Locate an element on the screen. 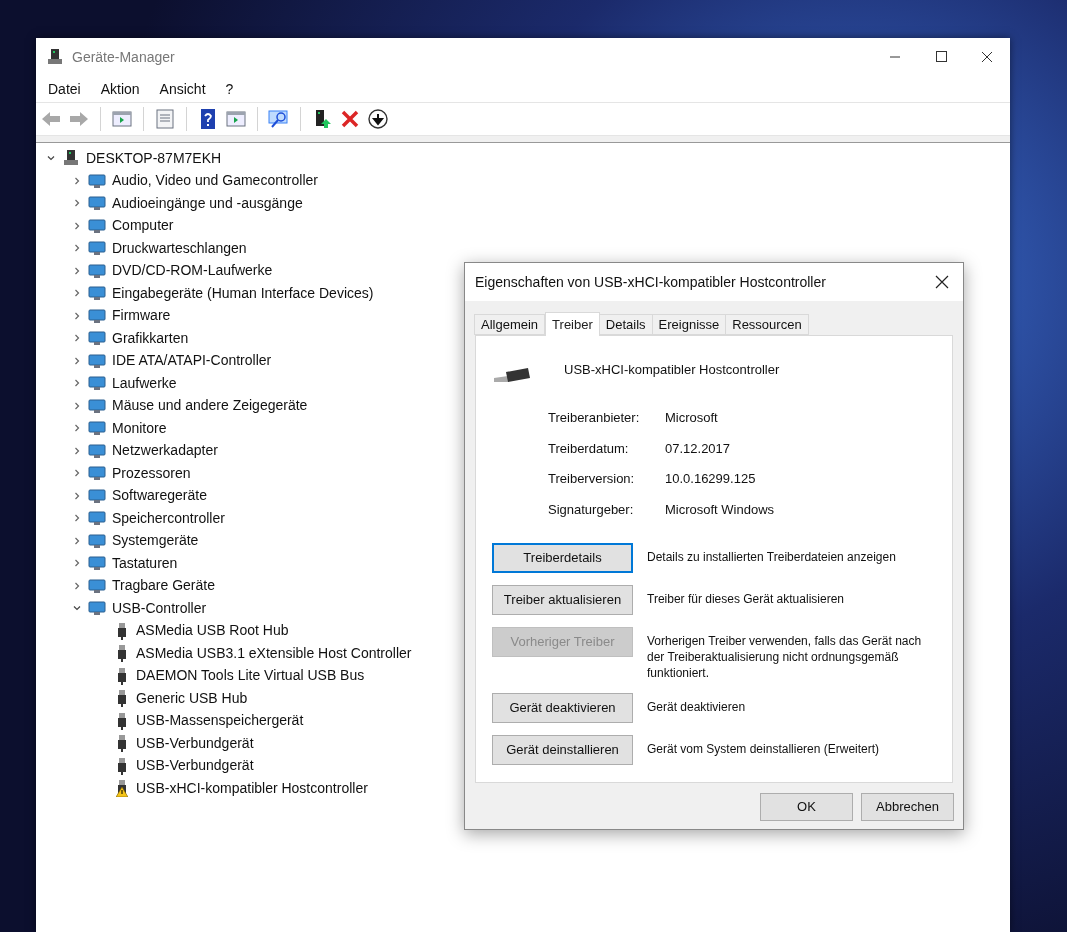 This screenshot has width=1067, height=932. tree-item: IDE ATA/ATAPI-Controller is located at coordinates (192, 361).